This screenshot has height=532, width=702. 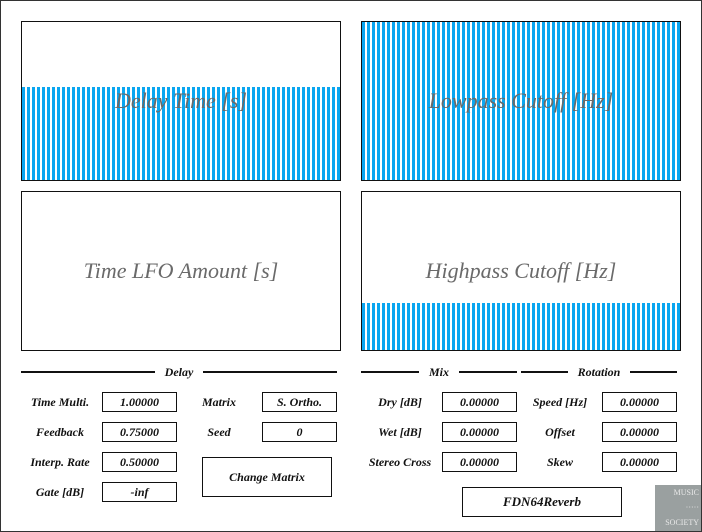 I want to click on wet-label: Wet [dB], so click(x=400, y=432).